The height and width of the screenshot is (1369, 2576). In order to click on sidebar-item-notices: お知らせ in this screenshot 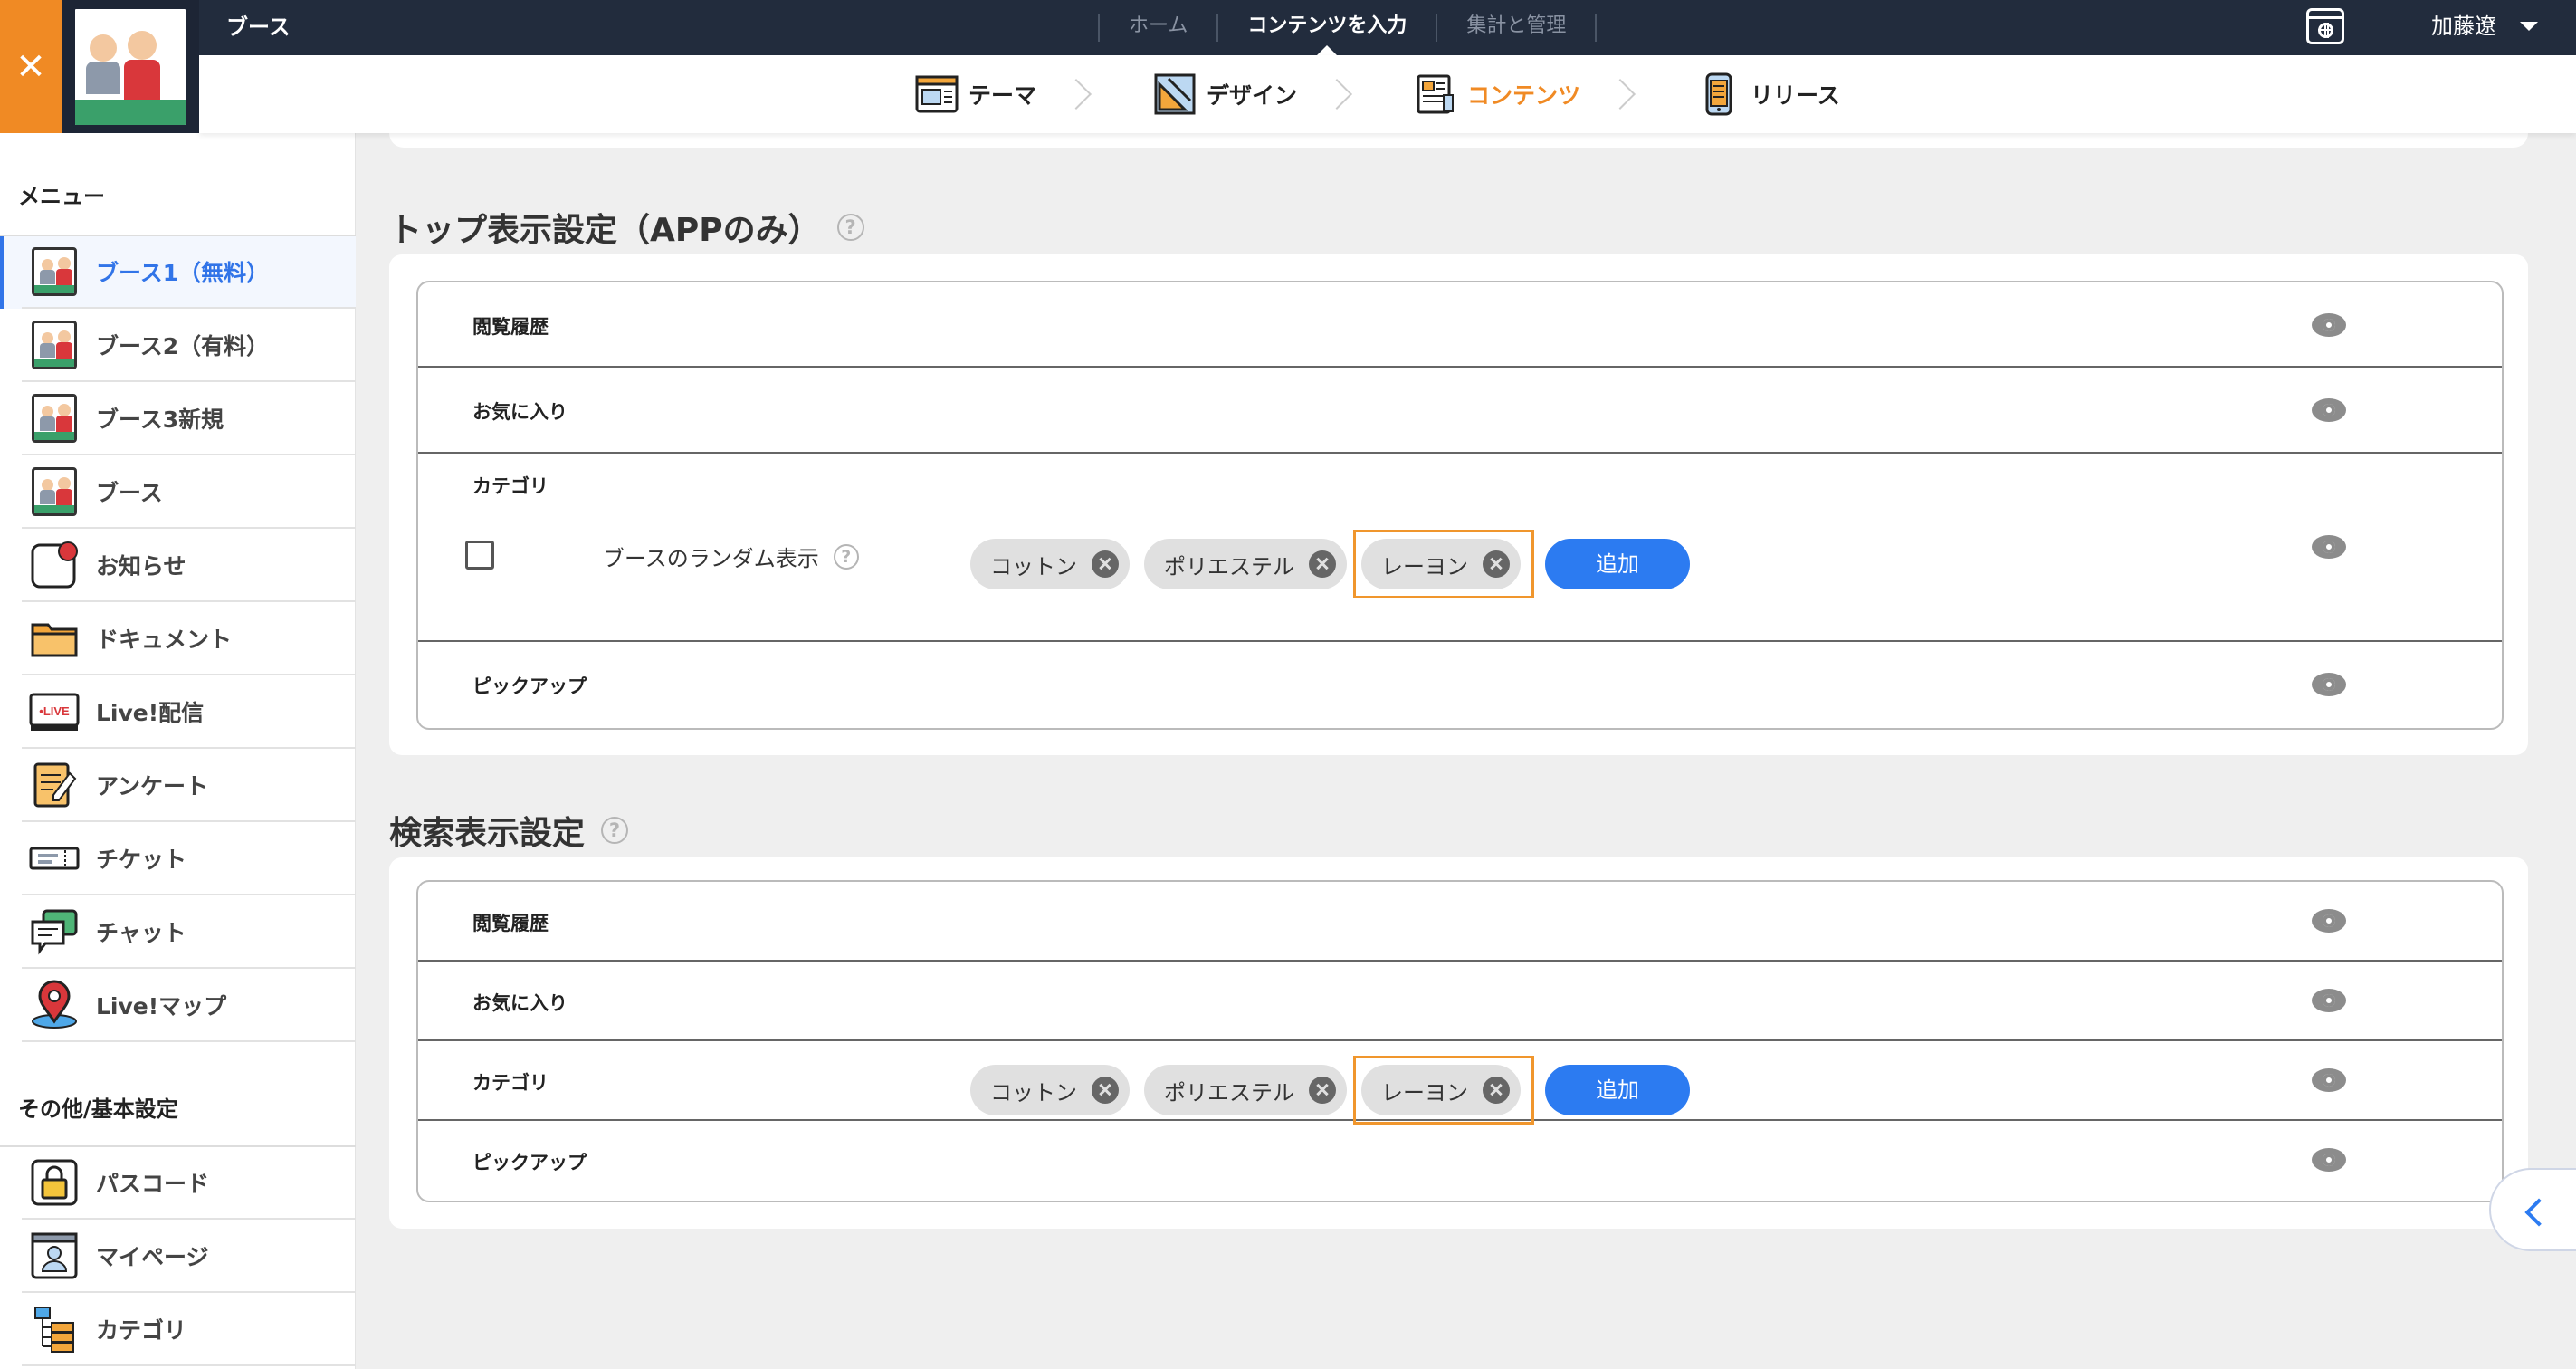, I will do `click(178, 566)`.